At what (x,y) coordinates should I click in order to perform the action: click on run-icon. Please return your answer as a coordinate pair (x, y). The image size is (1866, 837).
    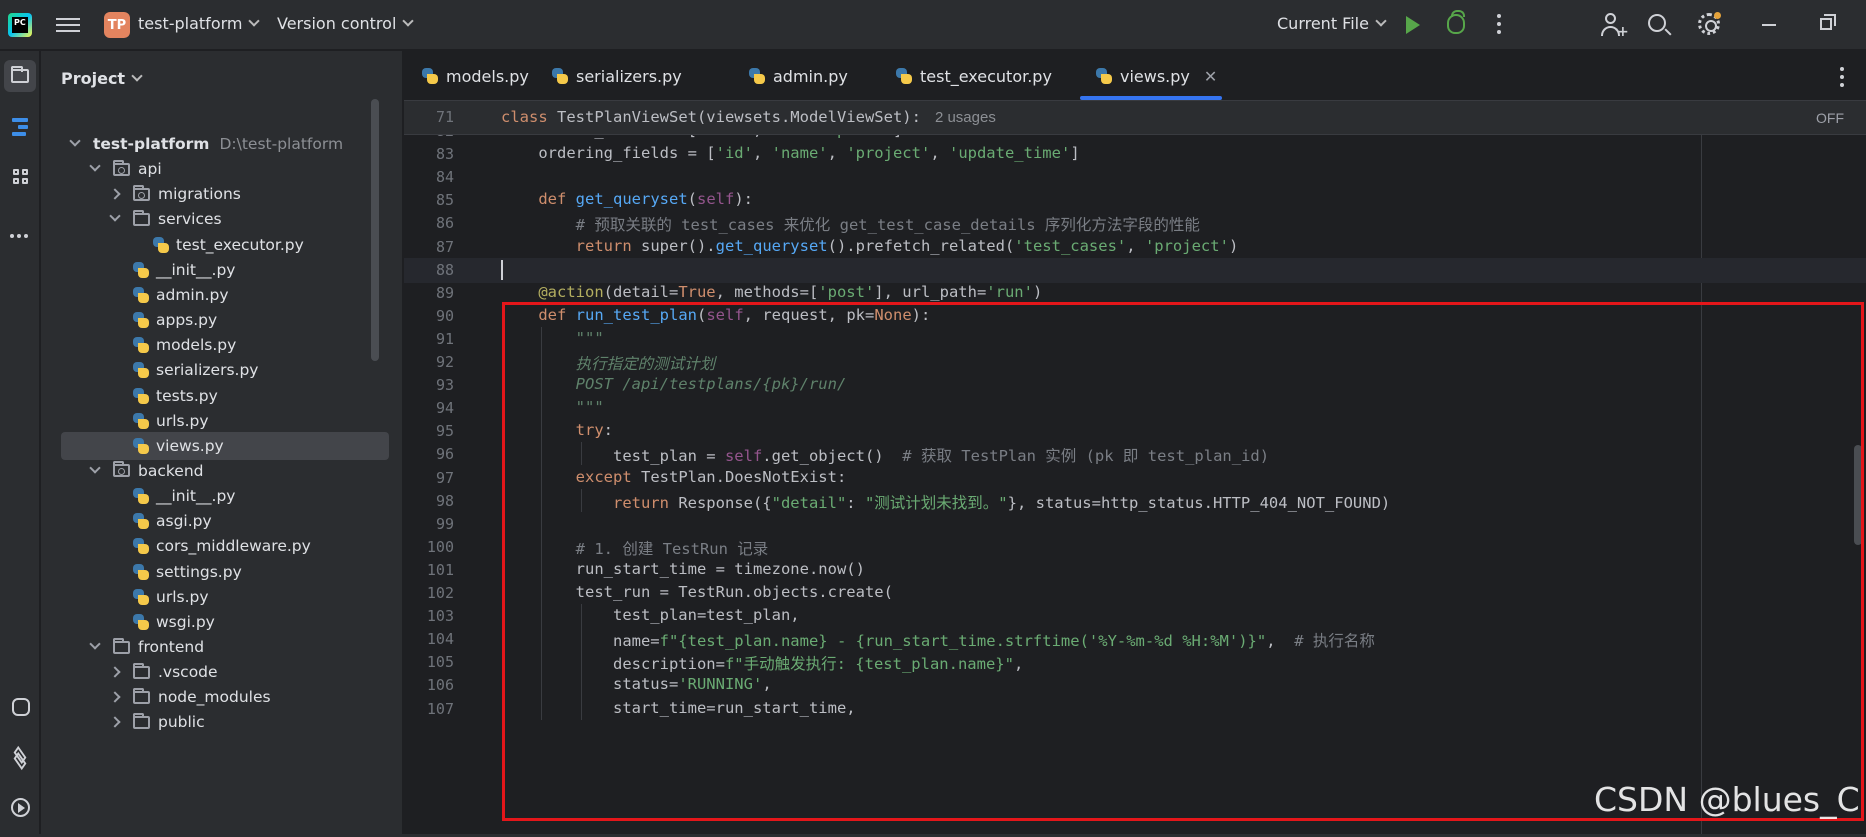
    Looking at the image, I should click on (1413, 25).